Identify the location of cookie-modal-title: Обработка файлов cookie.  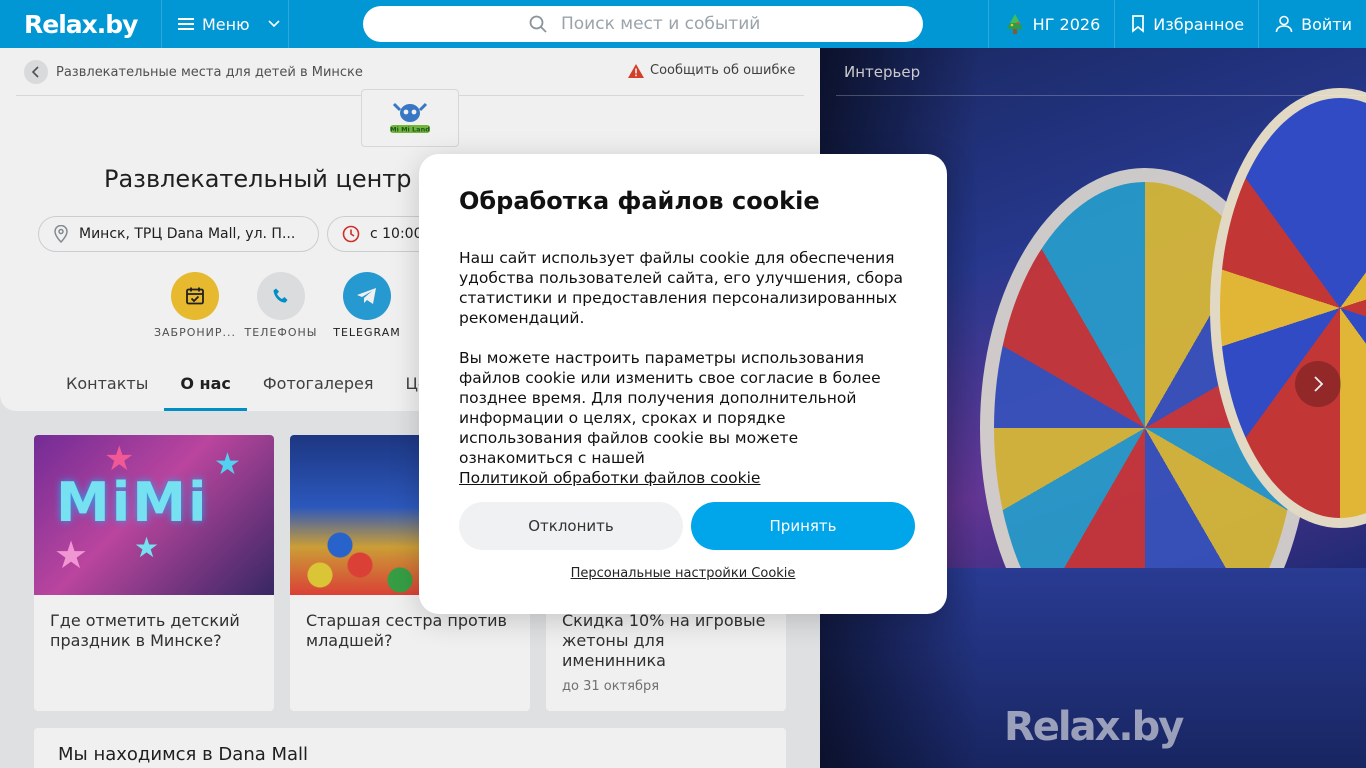
(639, 201).